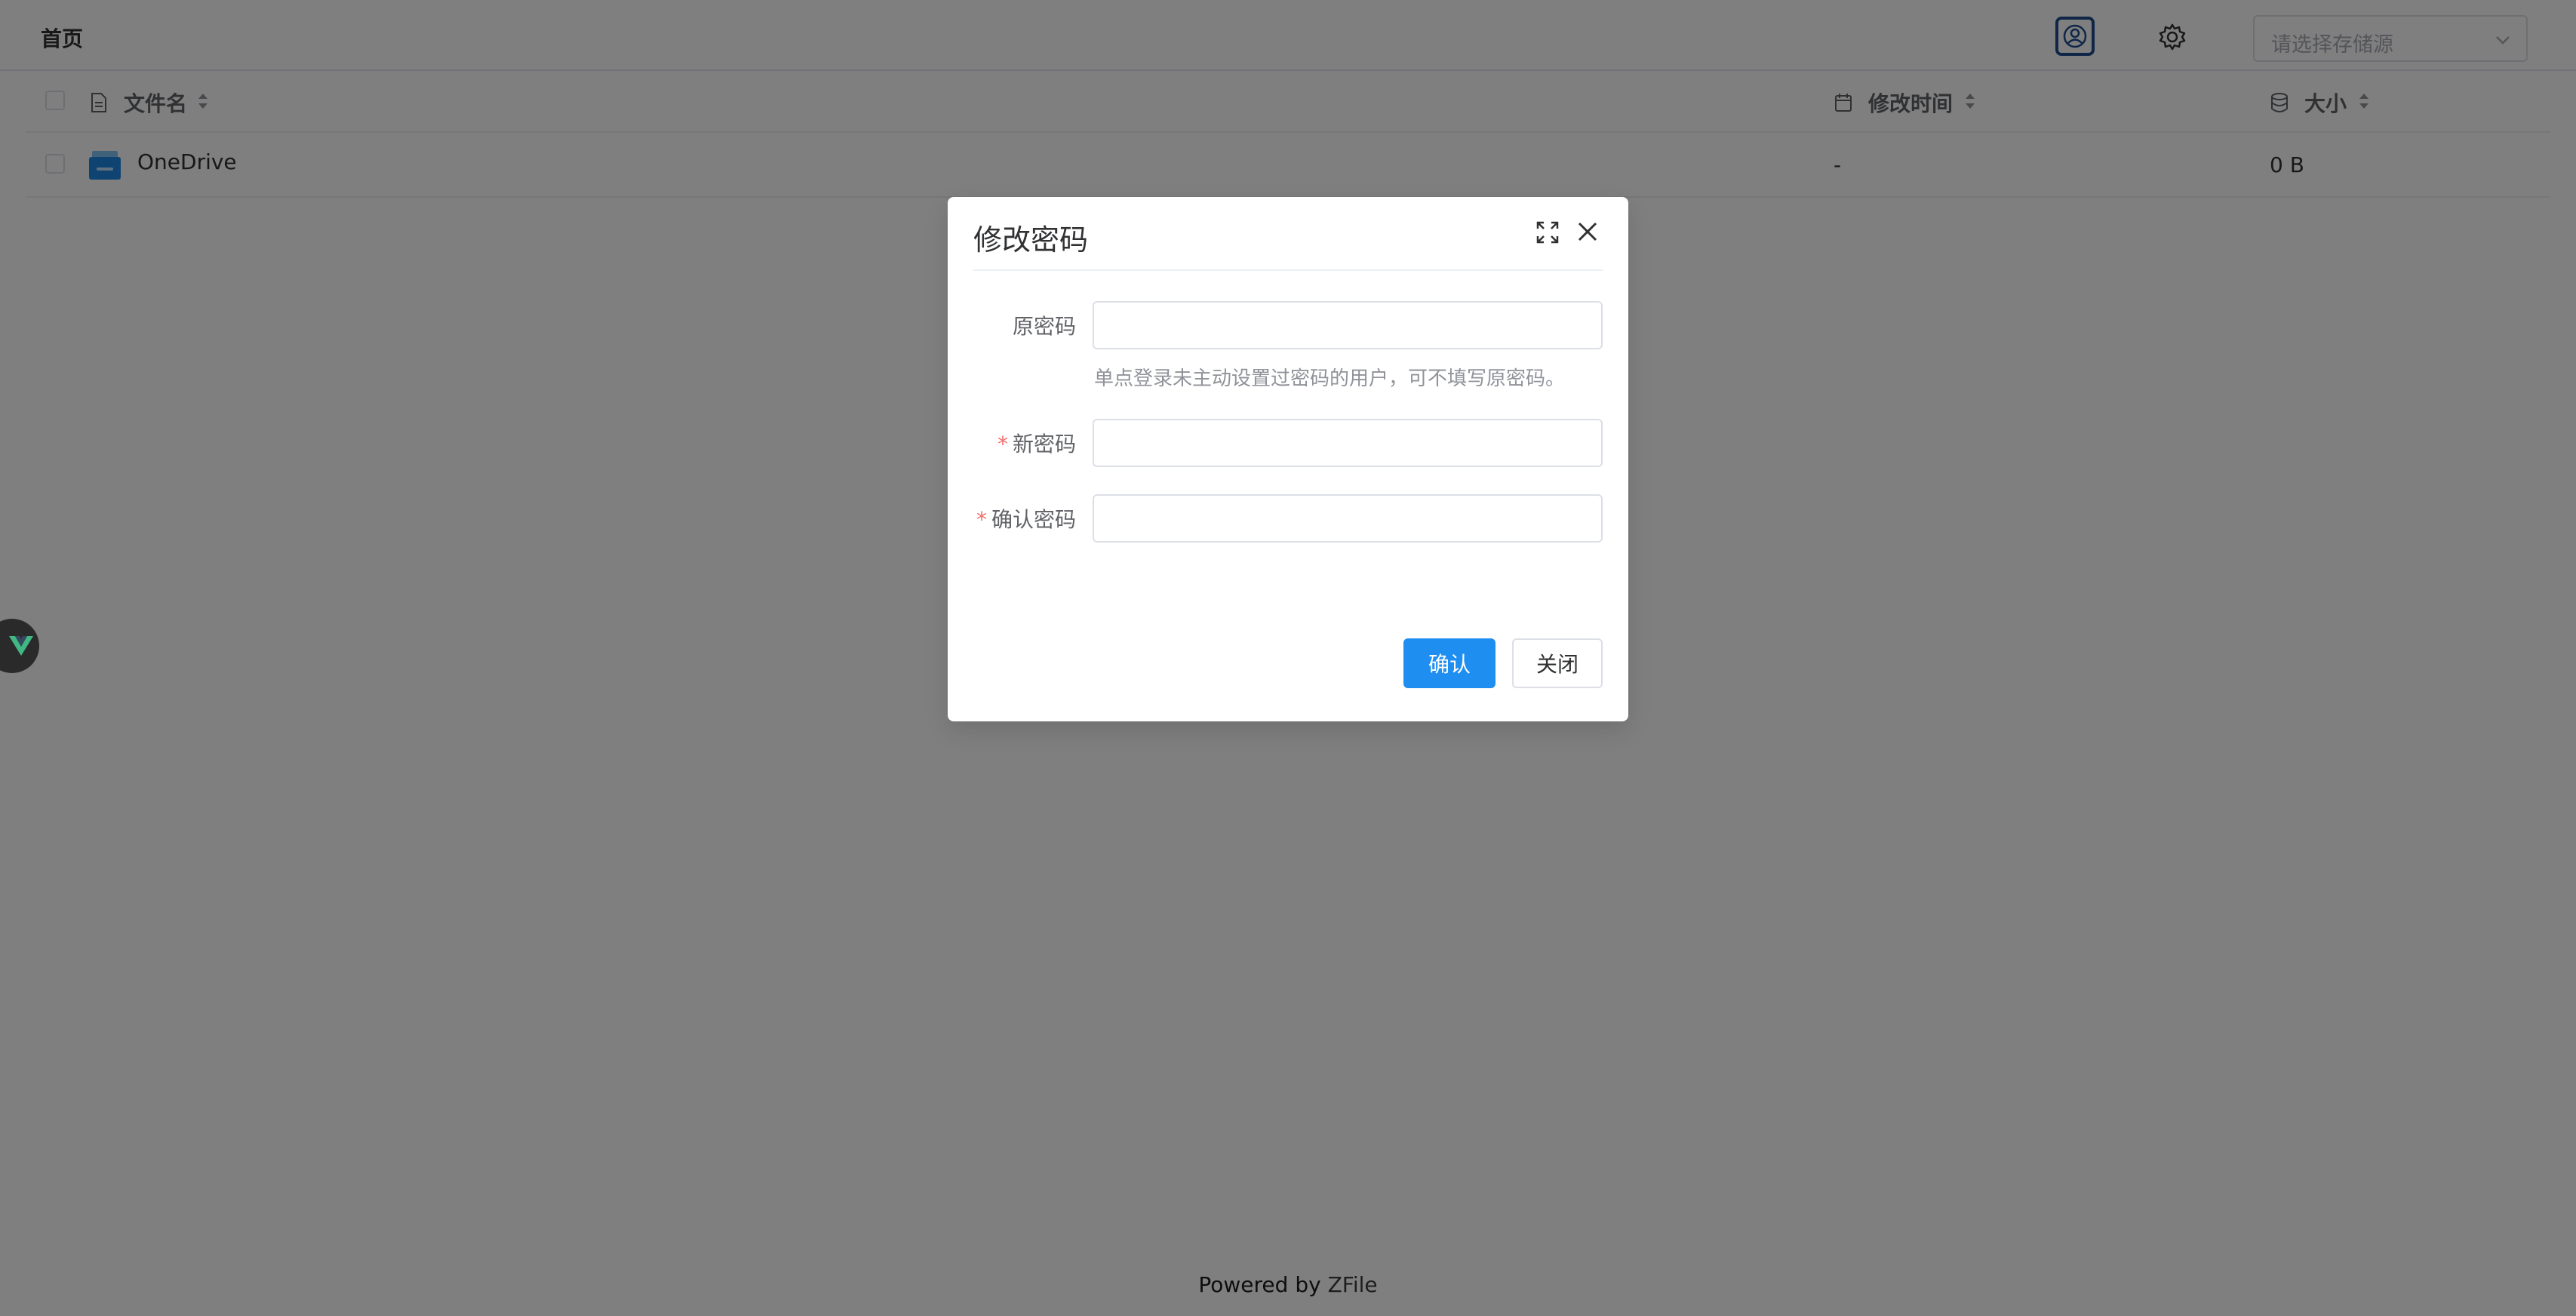 This screenshot has height=1316, width=2576. What do you see at coordinates (1547, 232) in the screenshot?
I see `fullscreen-icon` at bounding box center [1547, 232].